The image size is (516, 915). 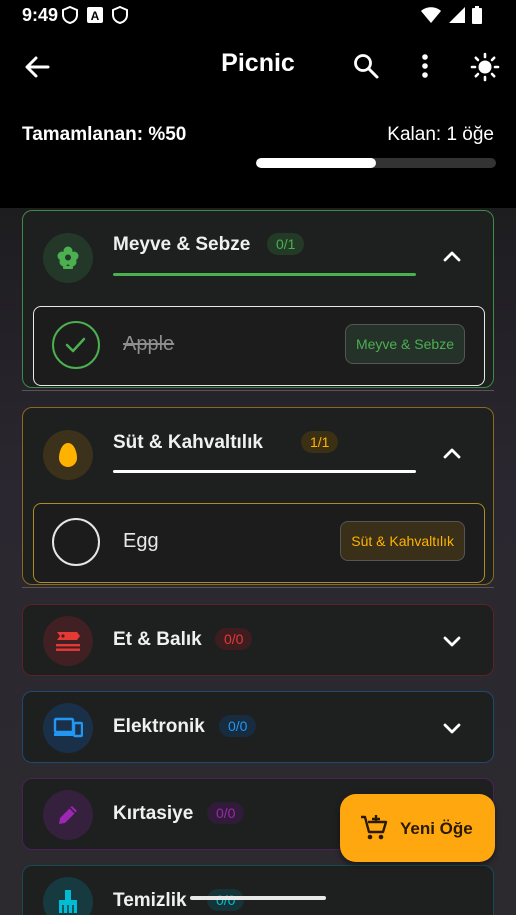 I want to click on app-a-icon: A, so click(x=95, y=15).